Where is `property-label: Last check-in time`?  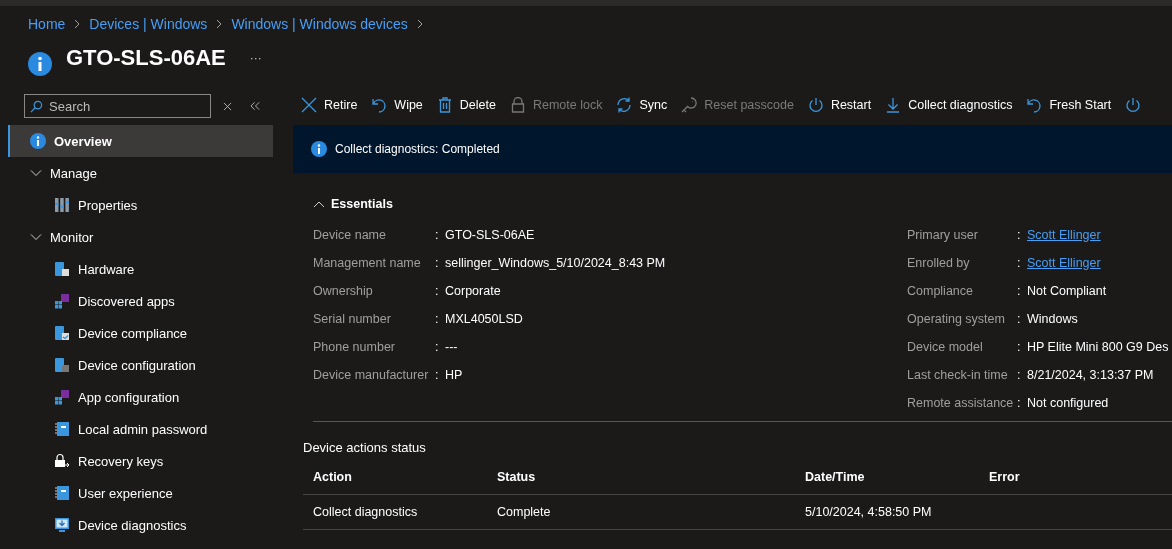 property-label: Last check-in time is located at coordinates (958, 375).